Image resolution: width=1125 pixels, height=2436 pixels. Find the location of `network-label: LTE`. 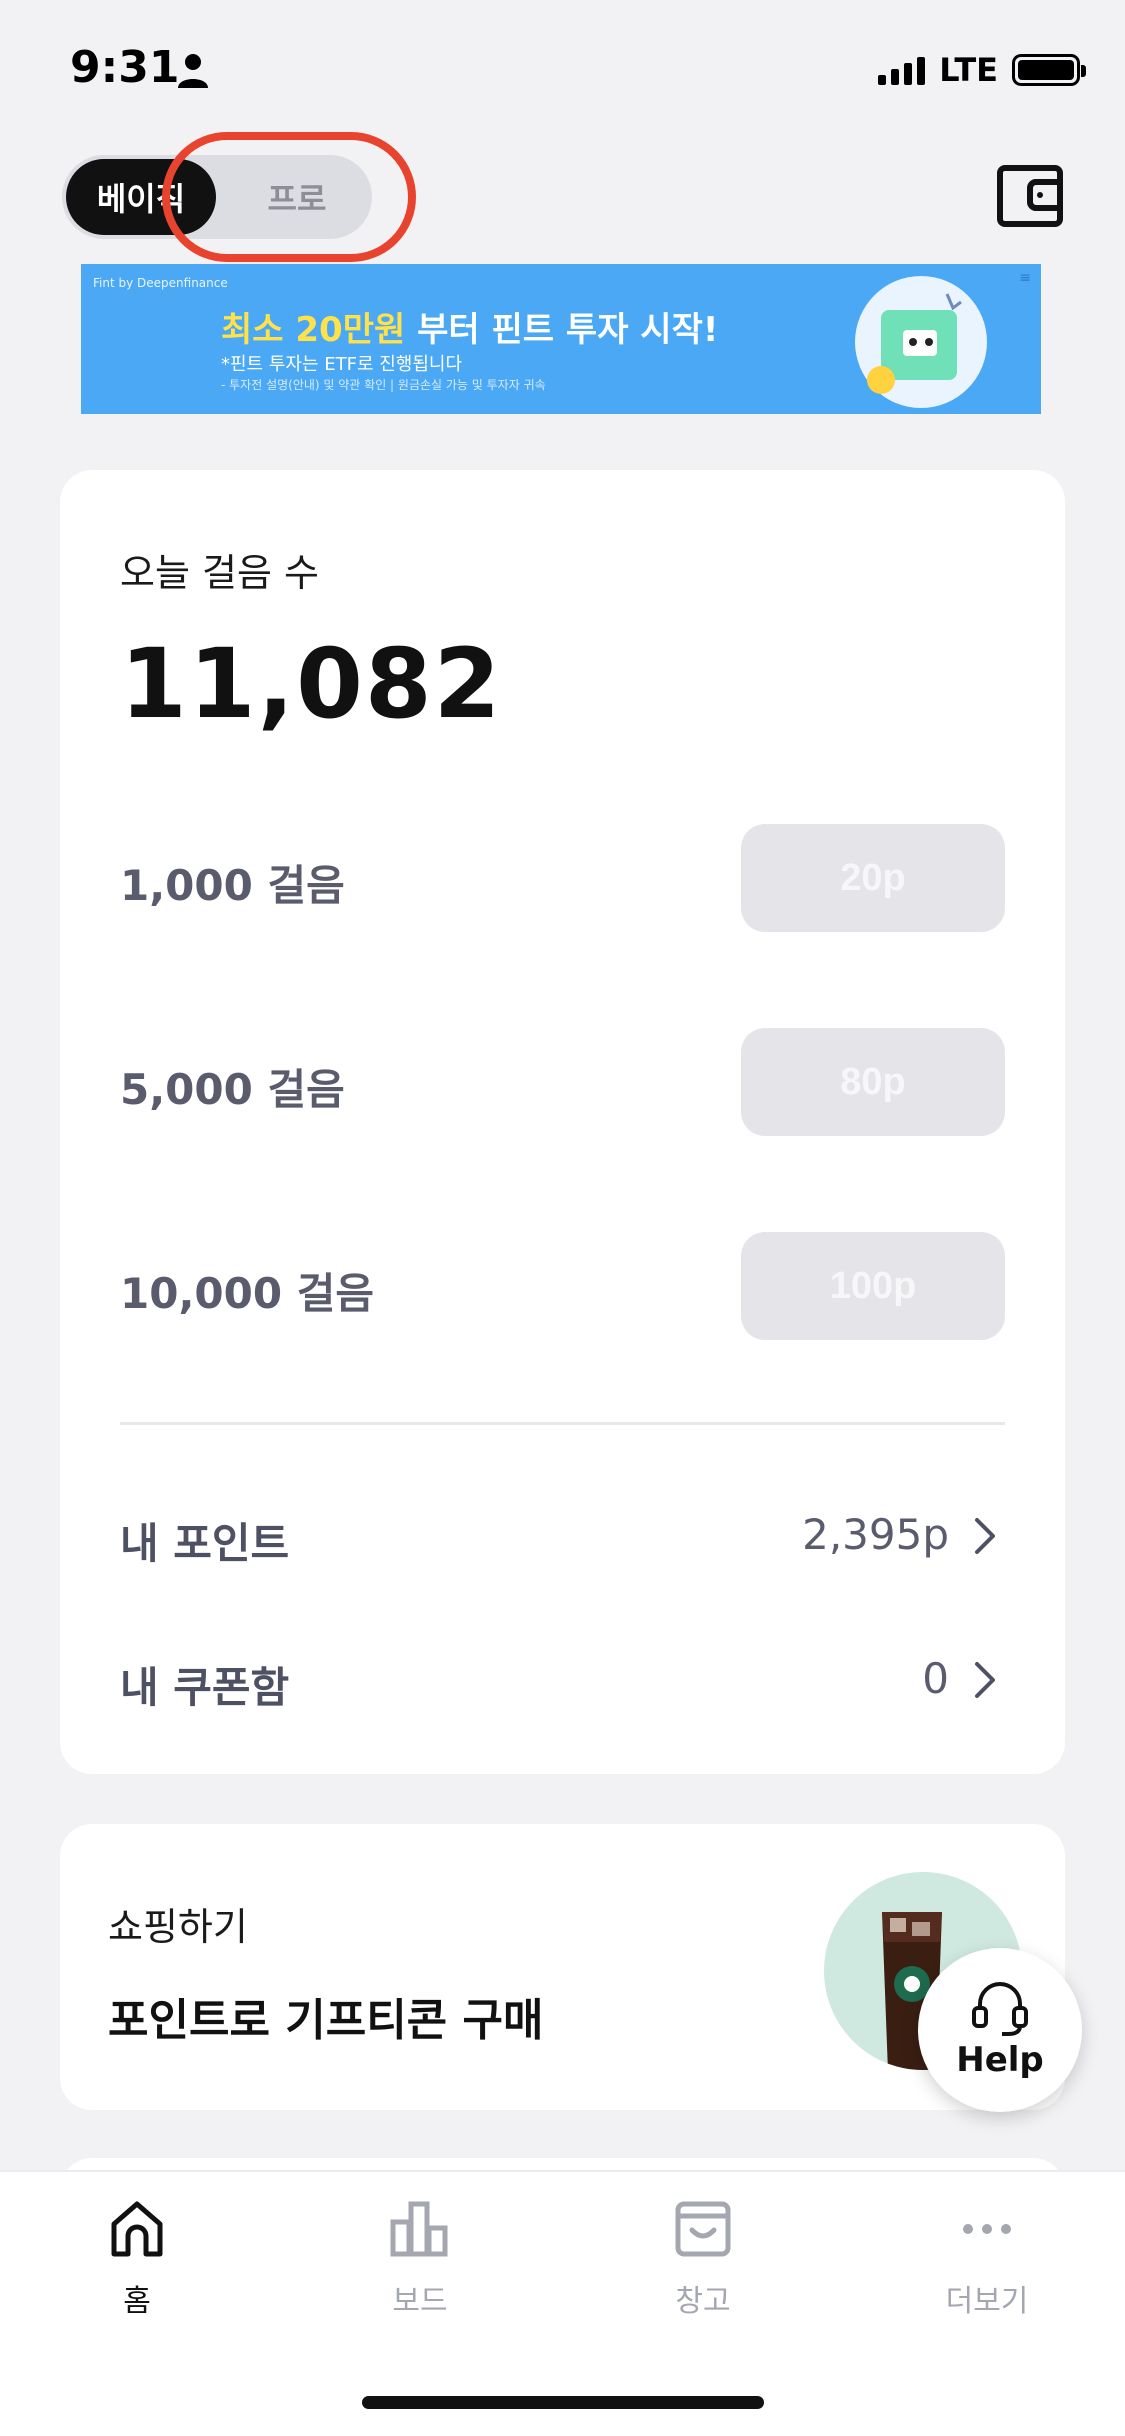

network-label: LTE is located at coordinates (968, 70).